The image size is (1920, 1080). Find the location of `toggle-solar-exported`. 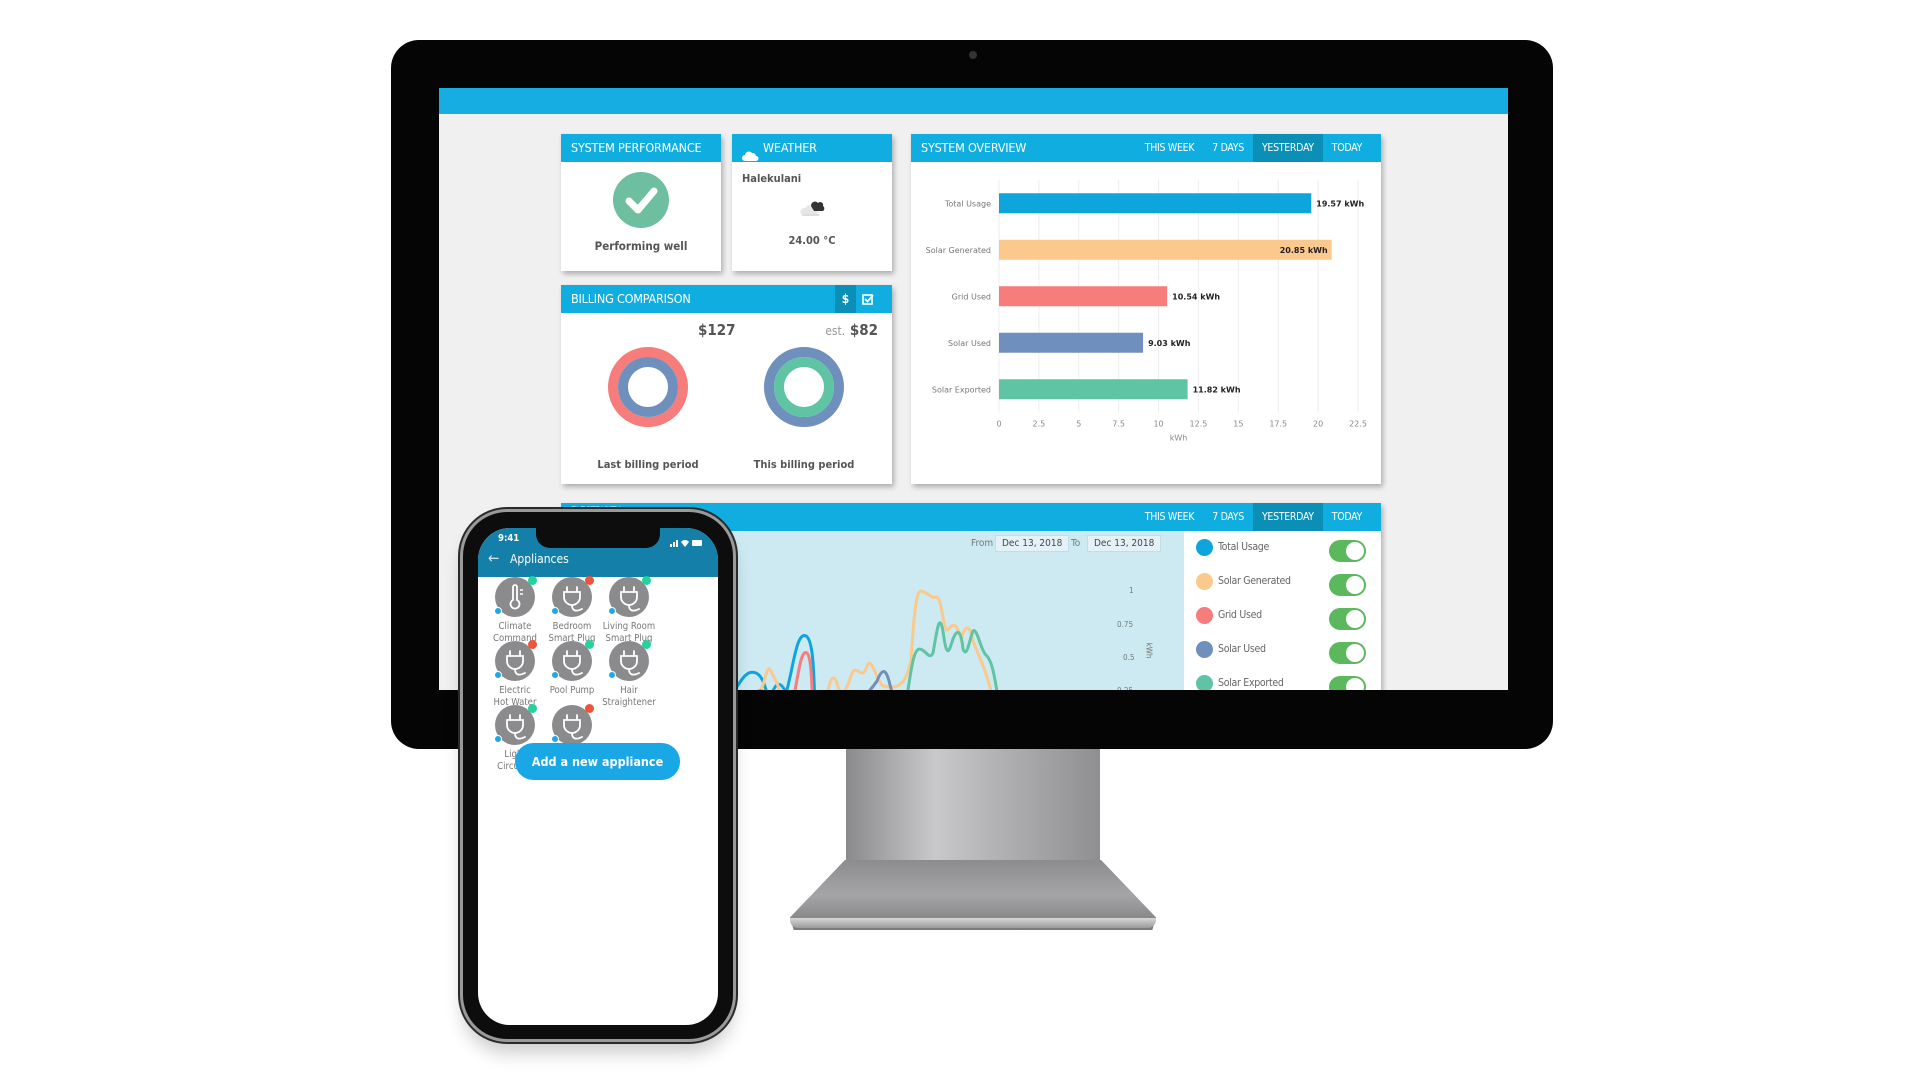

toggle-solar-exported is located at coordinates (1347, 683).